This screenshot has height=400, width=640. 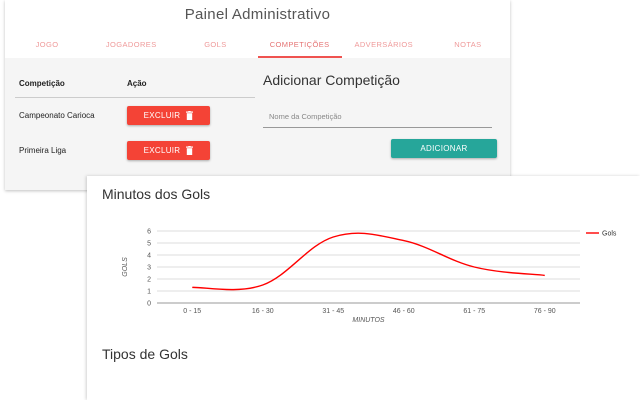 What do you see at coordinates (468, 47) in the screenshot?
I see `tab-notas: NOTAS` at bounding box center [468, 47].